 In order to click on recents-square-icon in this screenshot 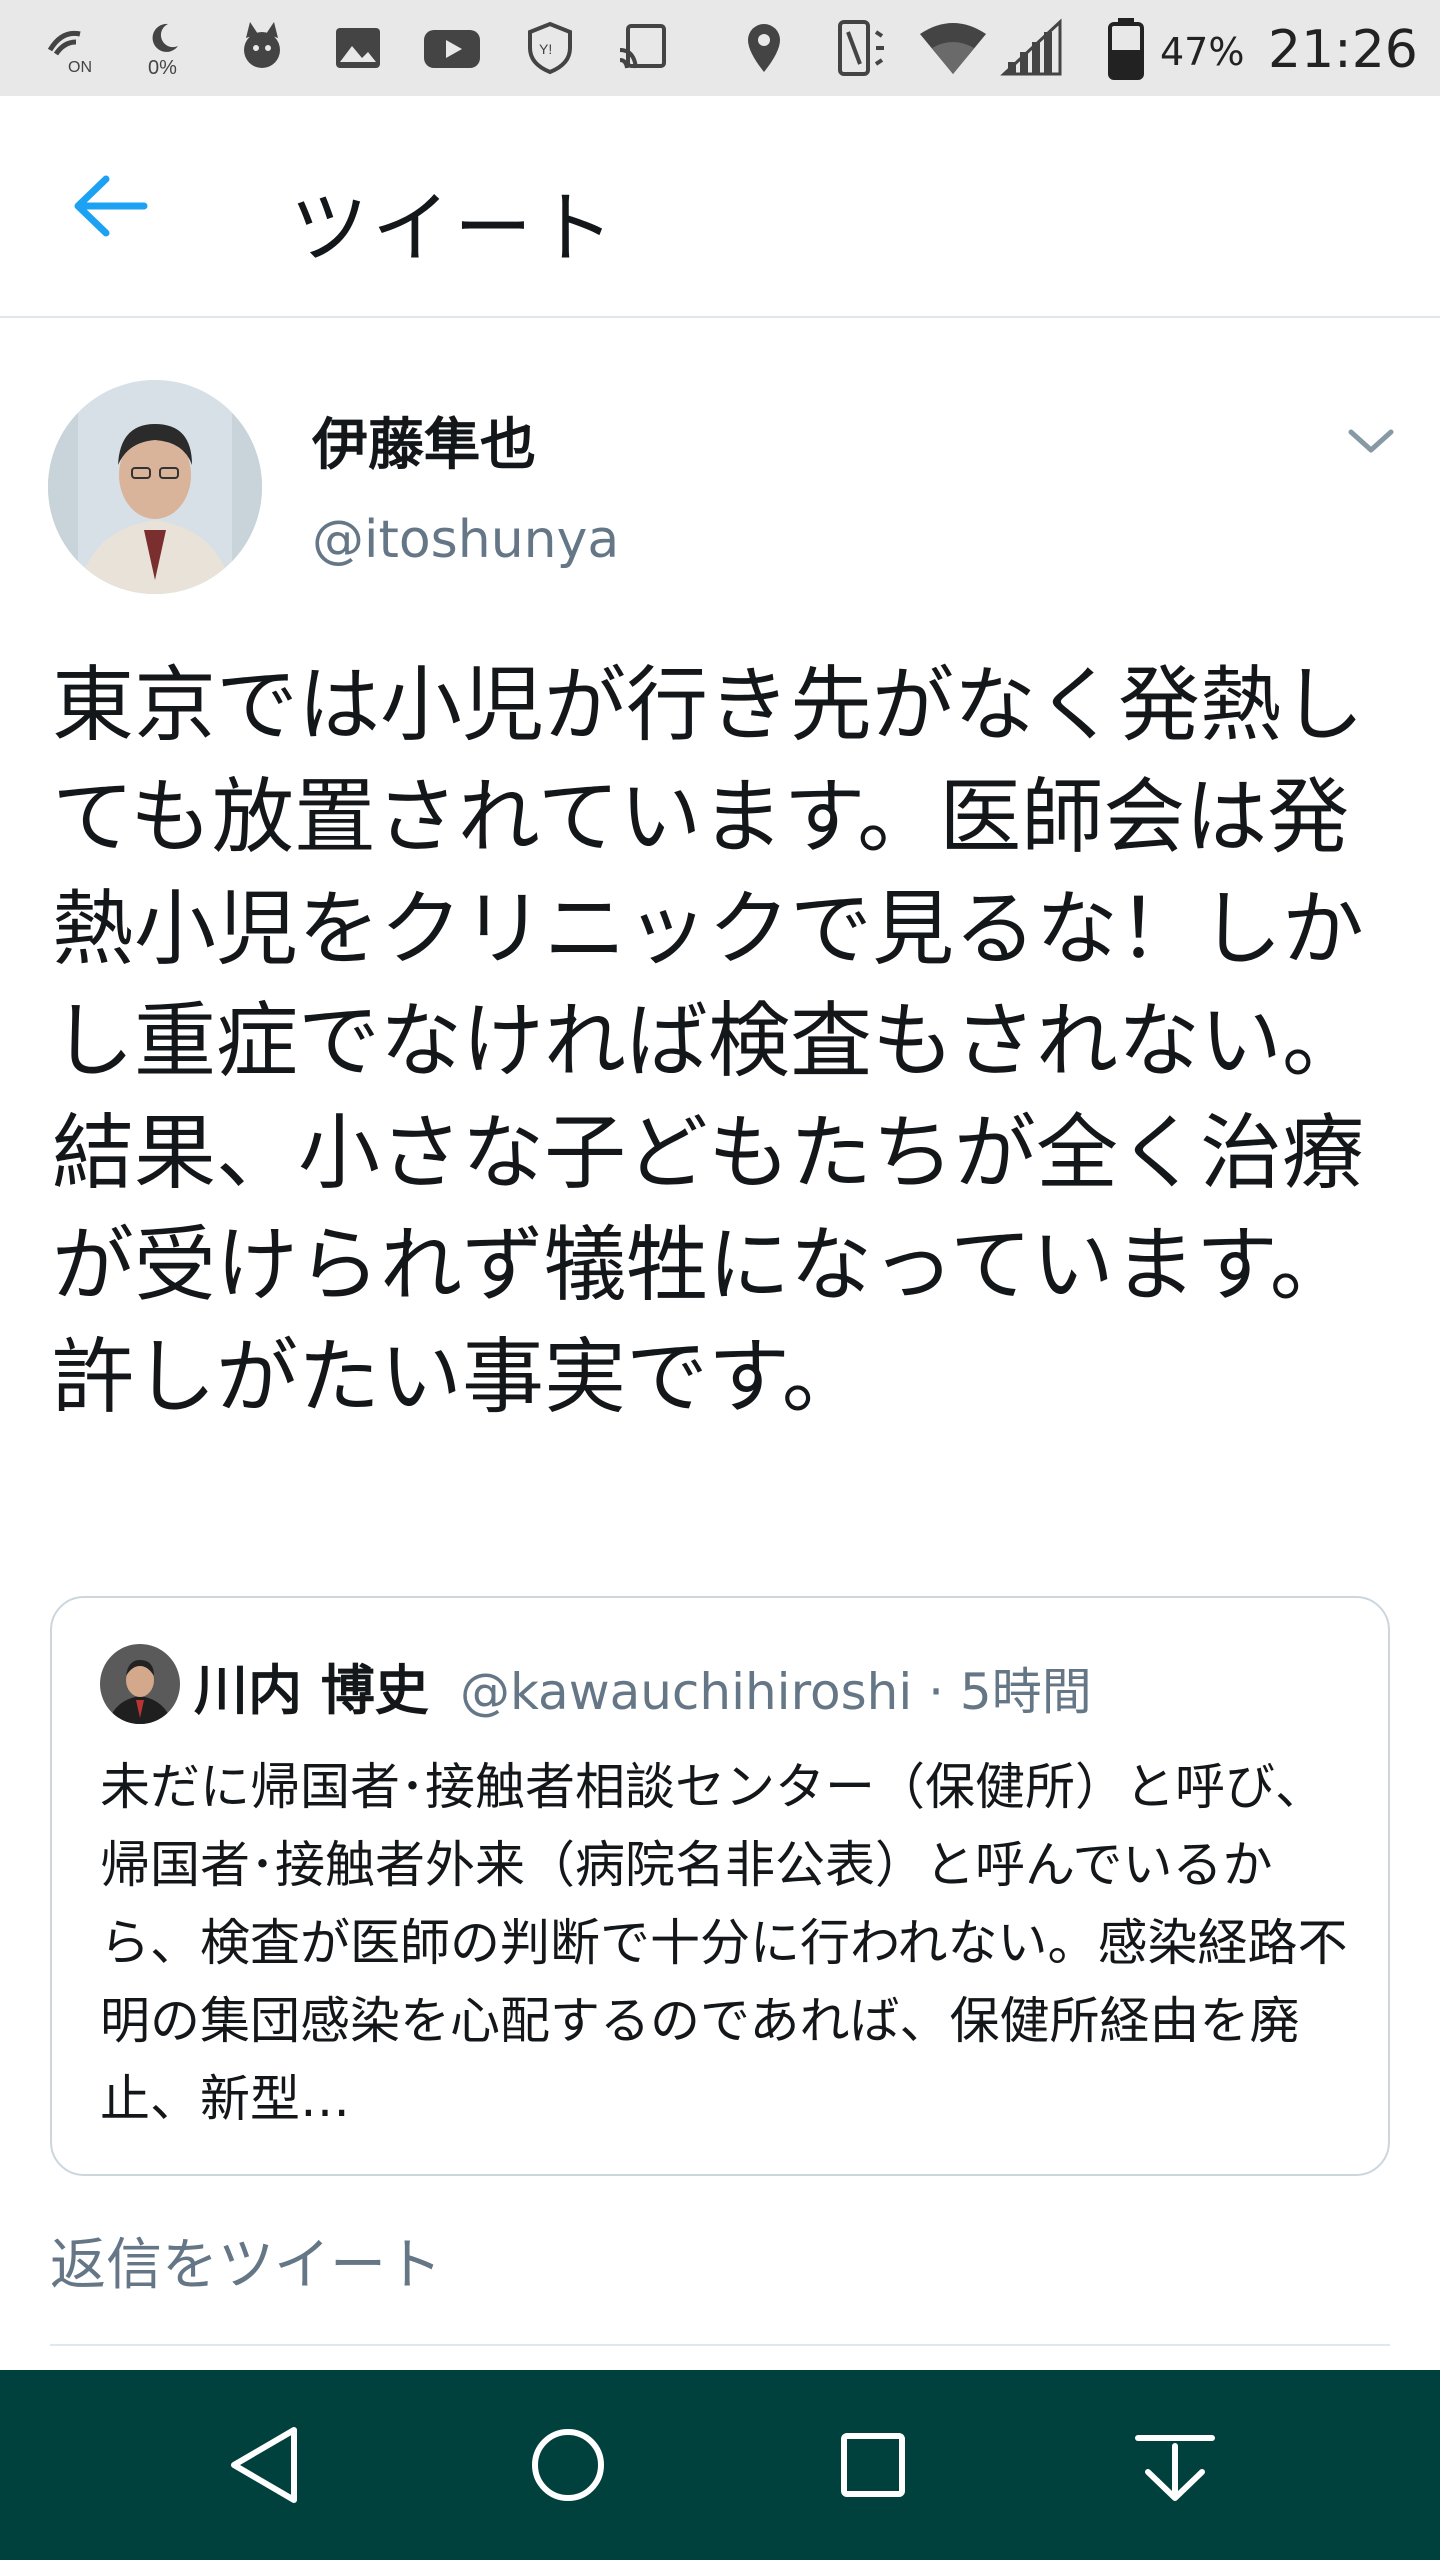, I will do `click(873, 2465)`.